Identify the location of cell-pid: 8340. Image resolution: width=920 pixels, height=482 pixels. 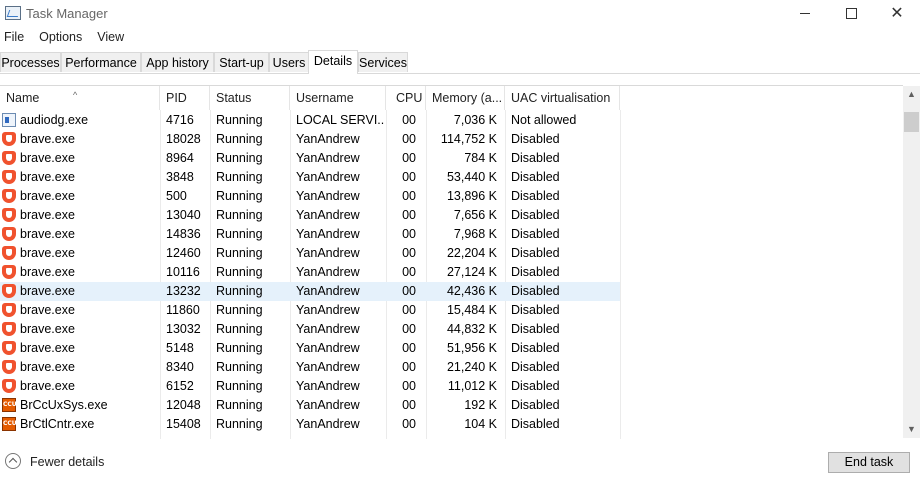
(180, 367).